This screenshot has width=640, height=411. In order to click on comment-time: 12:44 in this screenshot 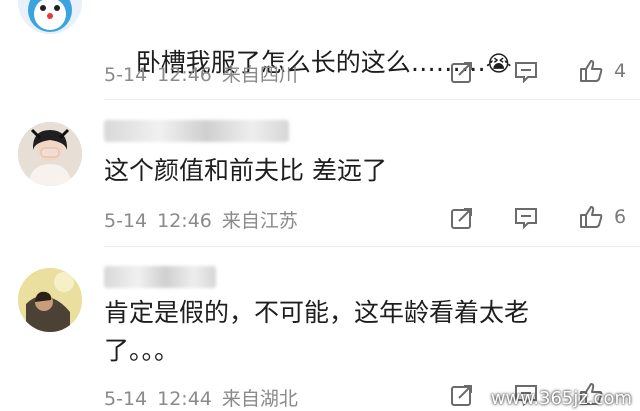, I will do `click(184, 399)`.